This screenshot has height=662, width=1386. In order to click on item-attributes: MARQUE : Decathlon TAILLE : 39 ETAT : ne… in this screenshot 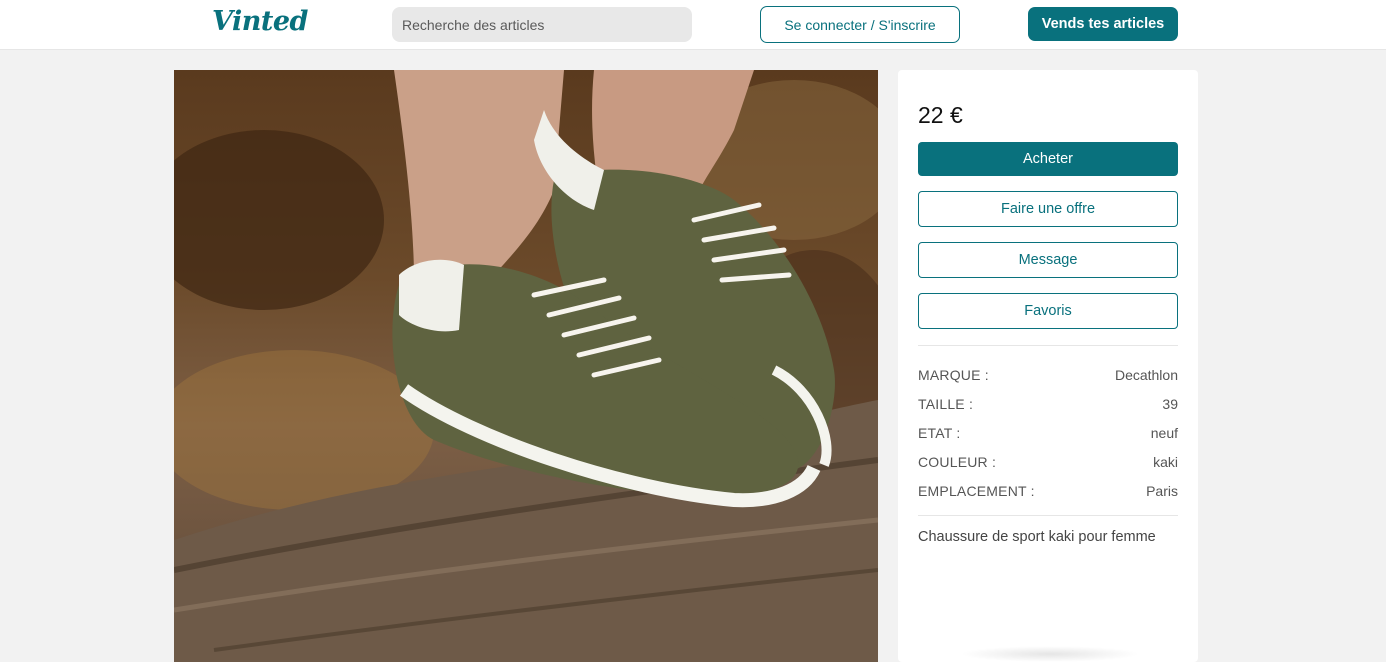, I will do `click(1048, 439)`.